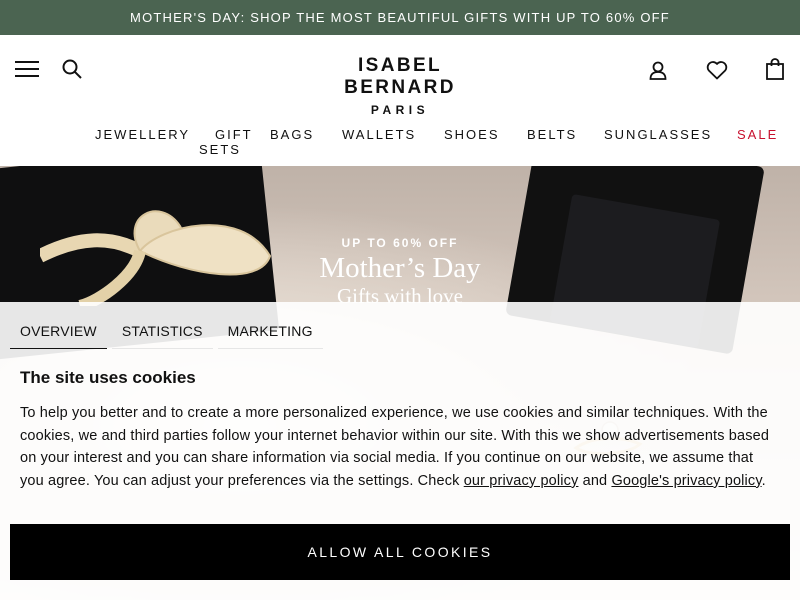  What do you see at coordinates (162, 332) in the screenshot?
I see `tab-statistics: STATISTICS` at bounding box center [162, 332].